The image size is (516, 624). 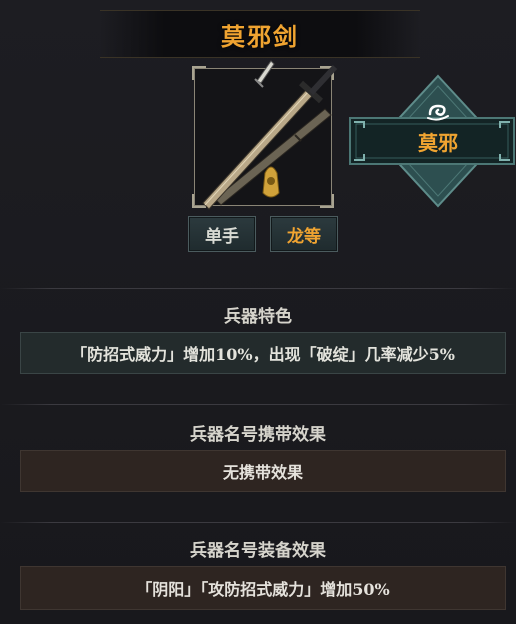 I want to click on feature-text-panel: 「防招式威力」增加10%，出现「破绽」几率减少5%, so click(x=263, y=353).